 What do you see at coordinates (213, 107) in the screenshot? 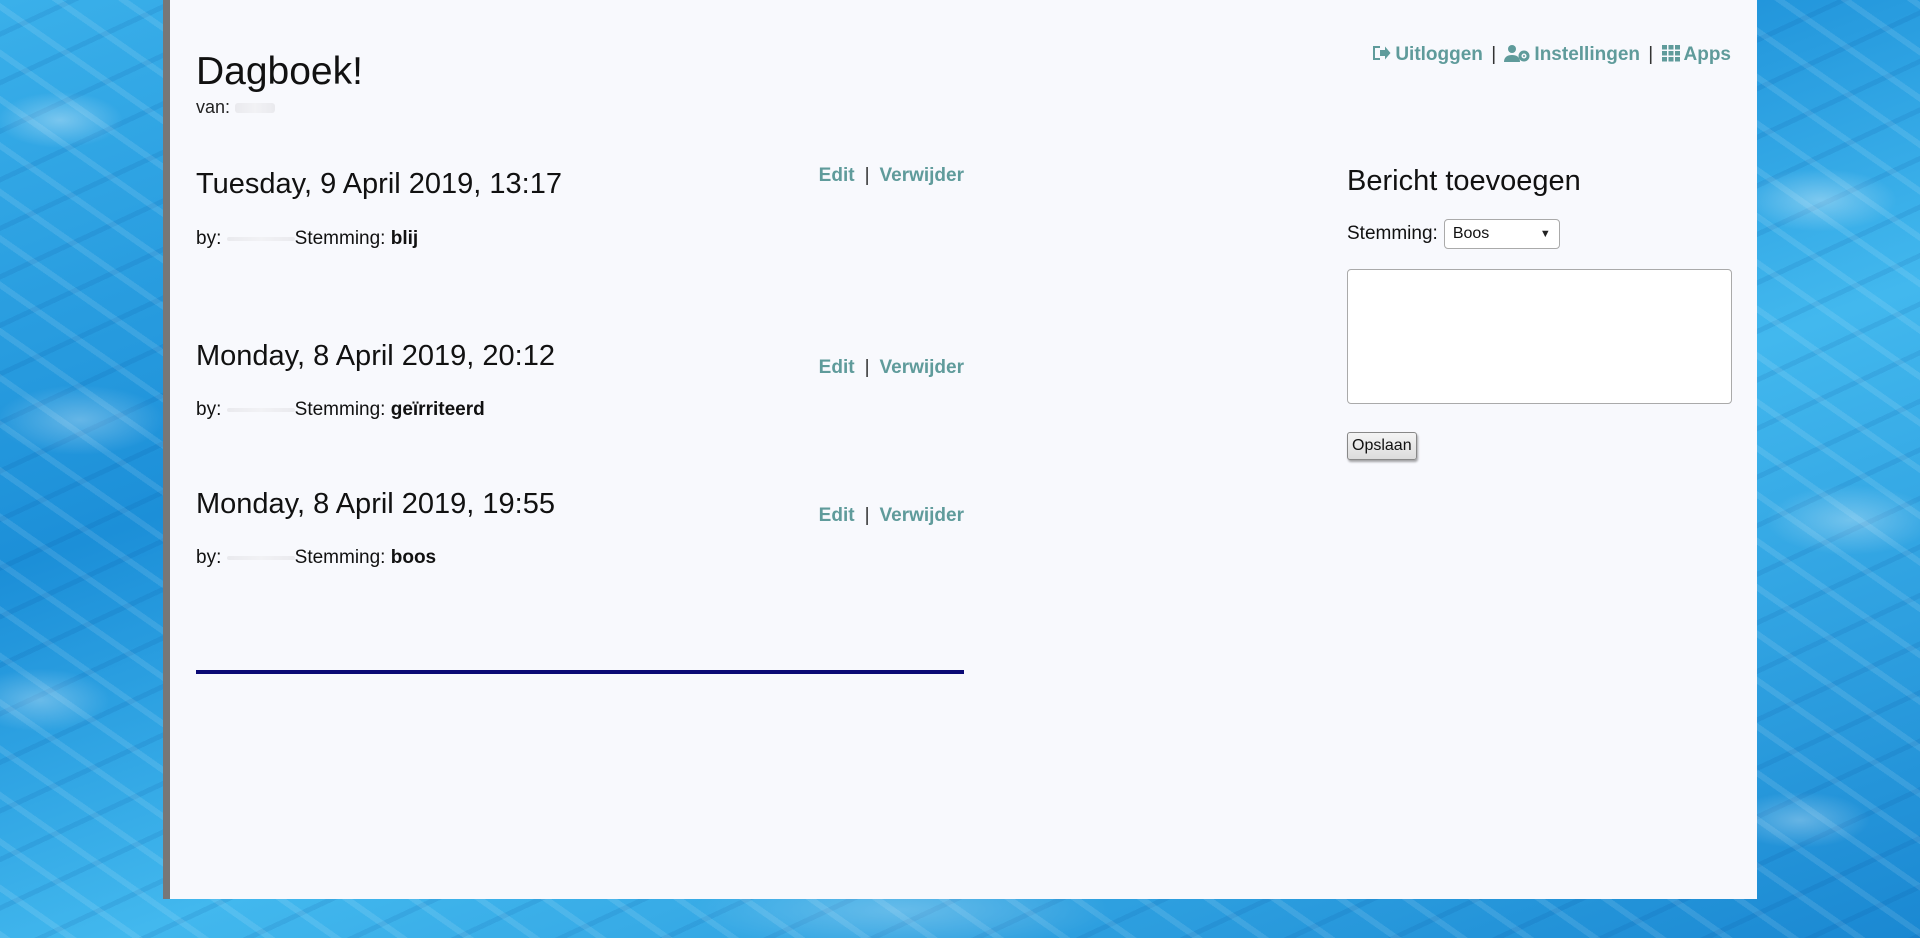
I see `author-label: van:` at bounding box center [213, 107].